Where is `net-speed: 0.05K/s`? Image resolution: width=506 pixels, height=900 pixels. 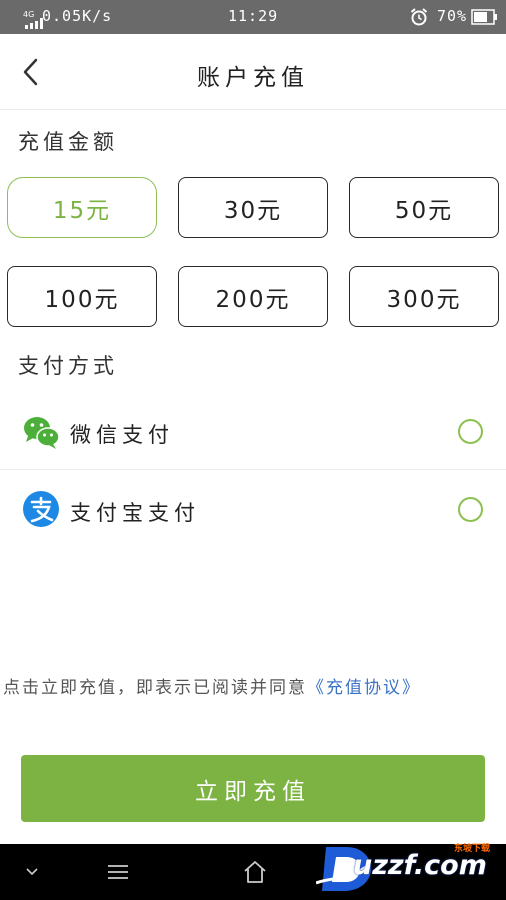 net-speed: 0.05K/s is located at coordinates (77, 16).